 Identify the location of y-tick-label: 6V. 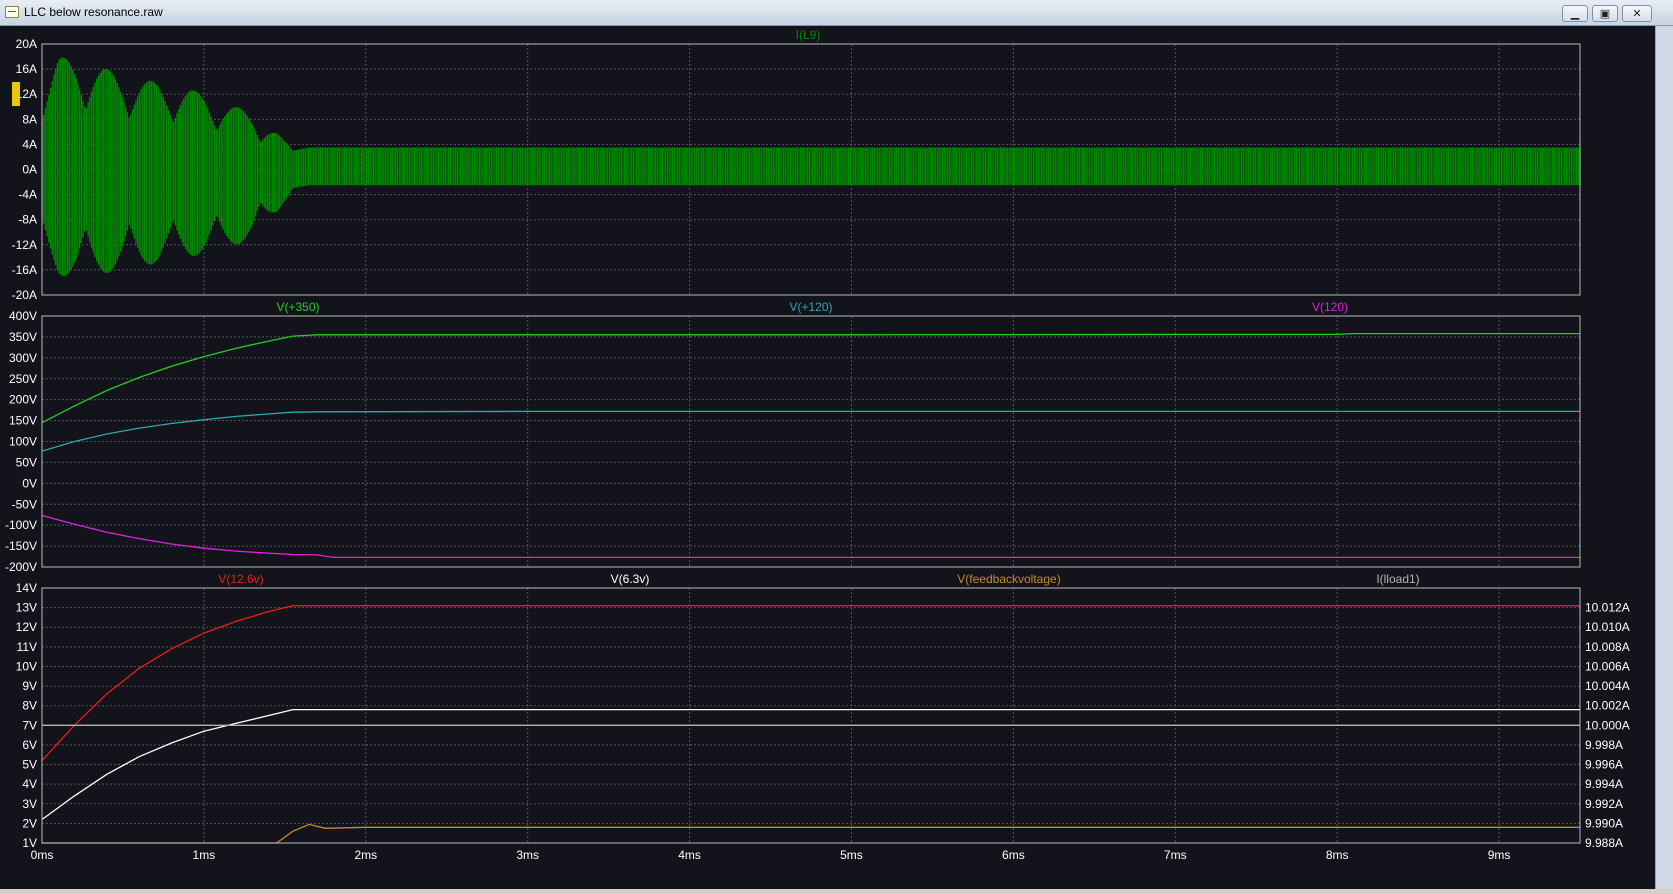
(29, 745).